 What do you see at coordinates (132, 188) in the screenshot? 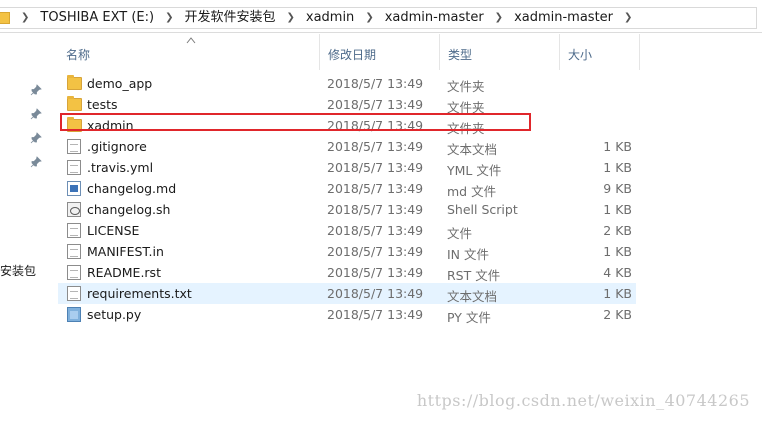
I see `file-name: changelog.md` at bounding box center [132, 188].